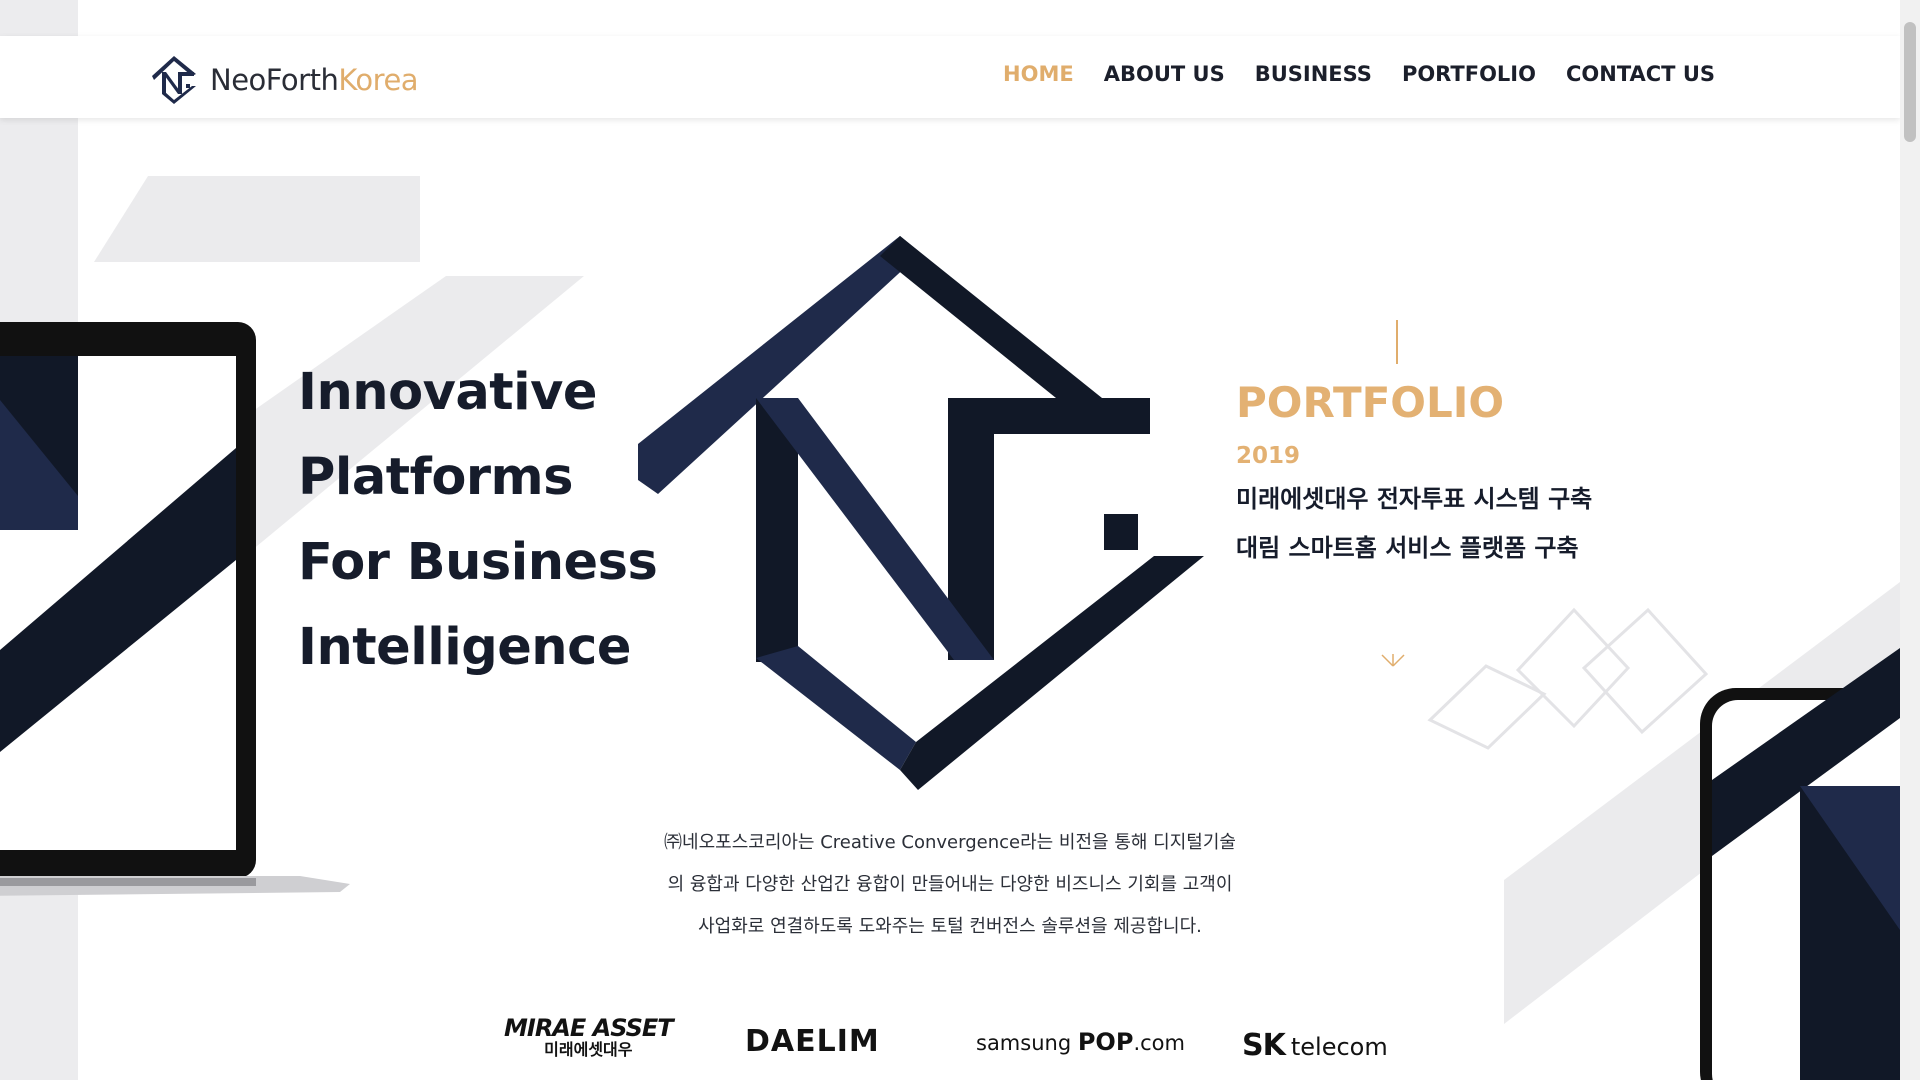  Describe the element at coordinates (1105, 1042) in the screenshot. I see `client-samsung-pop: POP` at that location.